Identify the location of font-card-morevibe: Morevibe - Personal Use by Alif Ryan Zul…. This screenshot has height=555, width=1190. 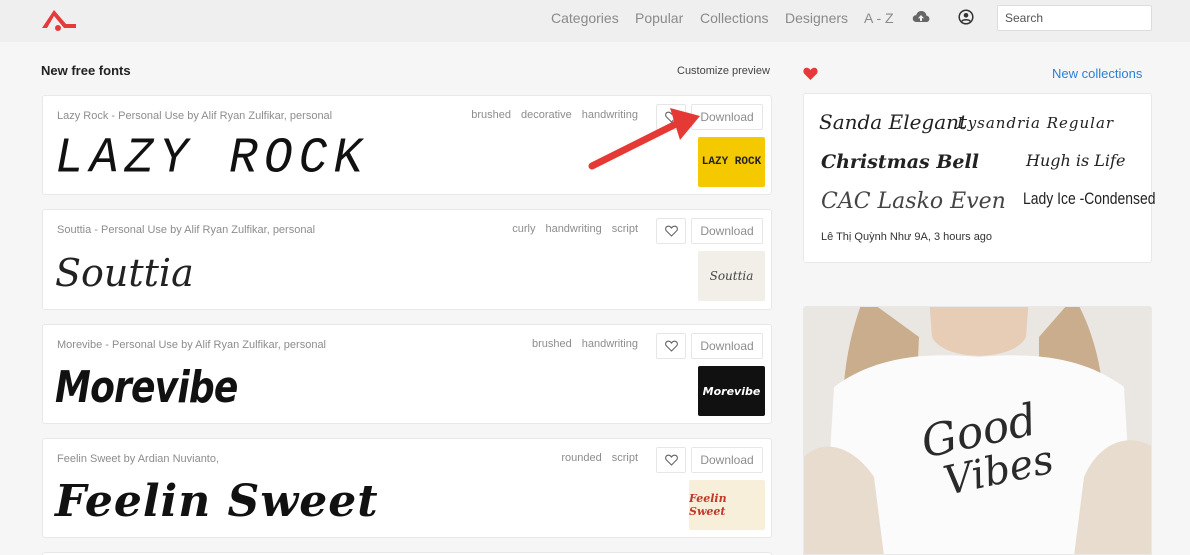
(407, 374).